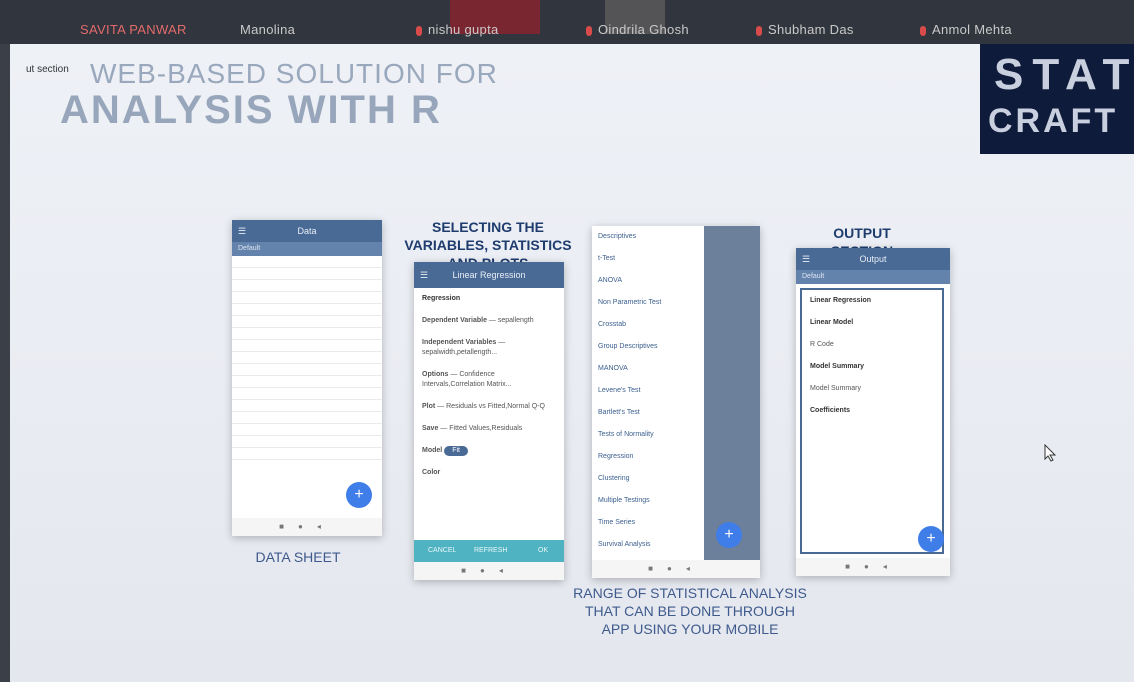 The height and width of the screenshot is (682, 1134). What do you see at coordinates (47, 69) in the screenshot?
I see `overlay-tooltip: ut section` at bounding box center [47, 69].